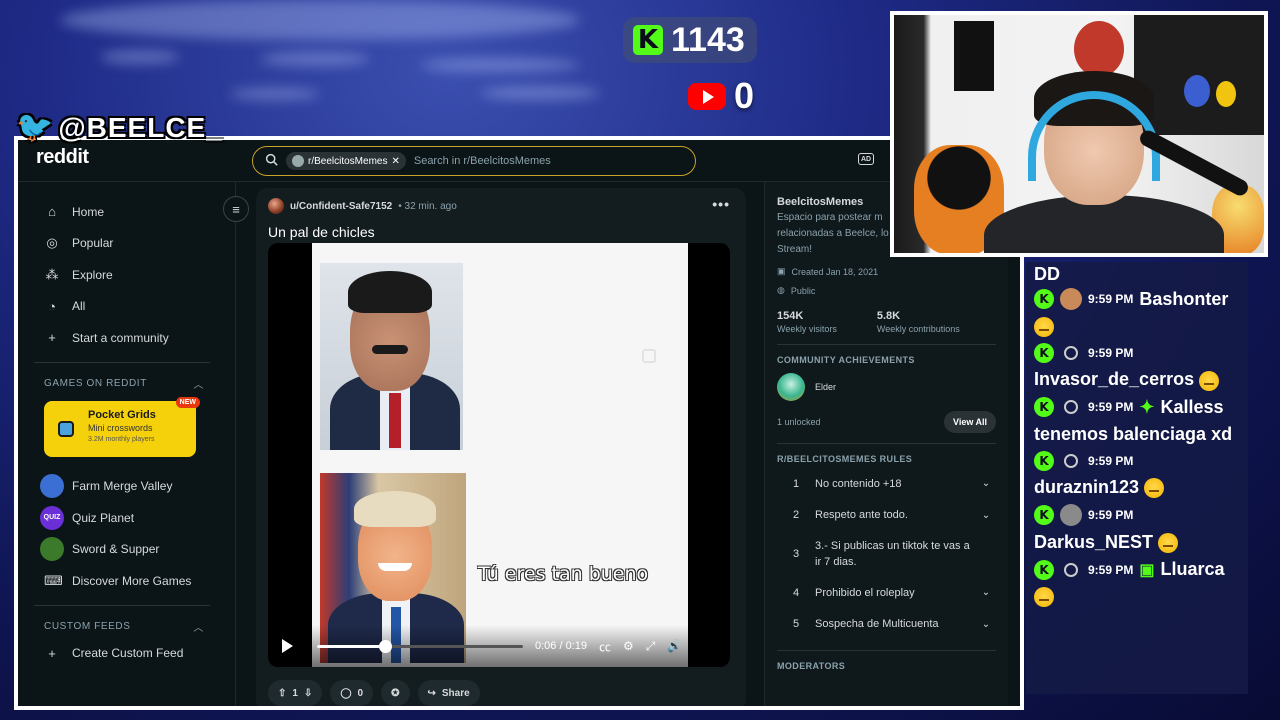 The image size is (1280, 720). Describe the element at coordinates (131, 654) in the screenshot. I see `sidebar-create-custom-feed: + Create Custom Feed` at that location.